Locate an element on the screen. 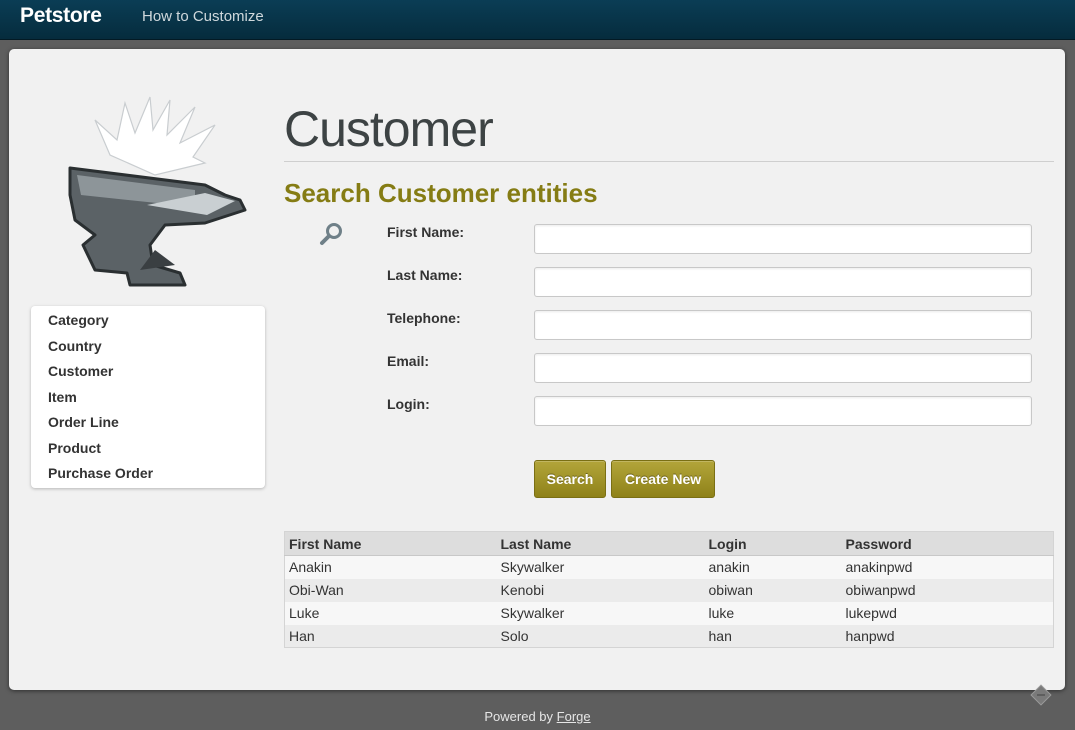 The height and width of the screenshot is (730, 1075). table-row: Han Solo han hanpwd is located at coordinates (669, 636).